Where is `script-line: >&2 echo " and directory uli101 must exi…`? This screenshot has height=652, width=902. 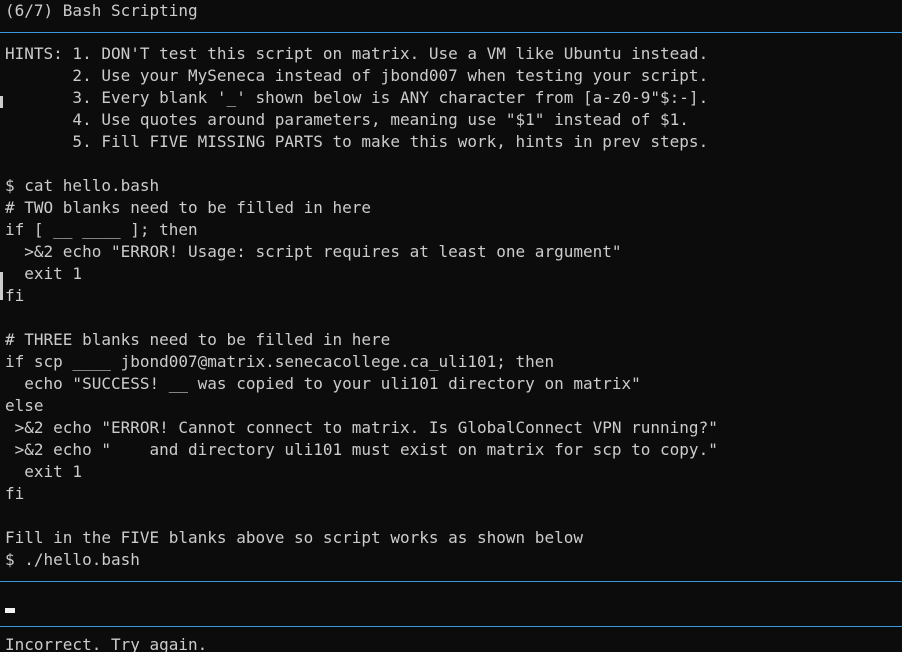
script-line: >&2 echo " and directory uli101 must exi… is located at coordinates (361, 449).